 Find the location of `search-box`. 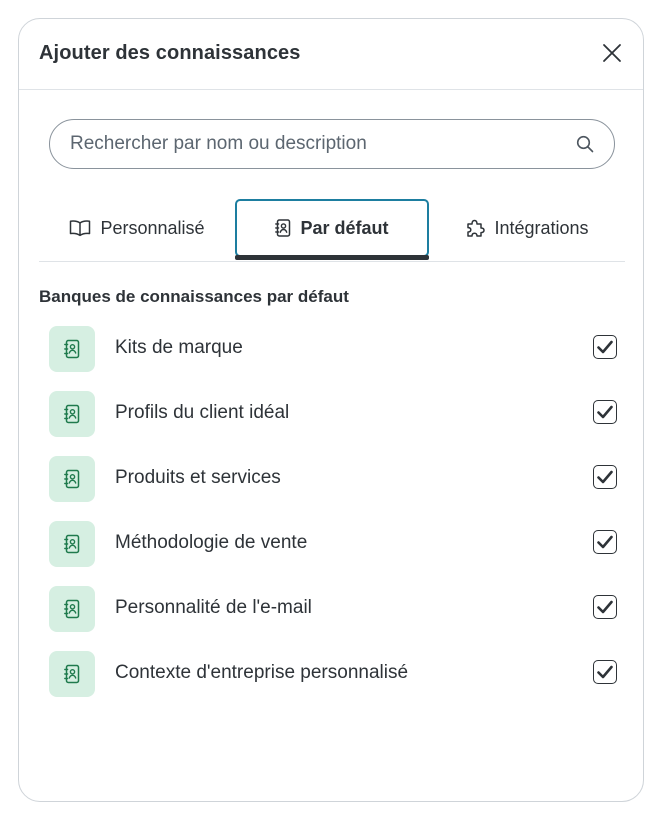

search-box is located at coordinates (332, 144).